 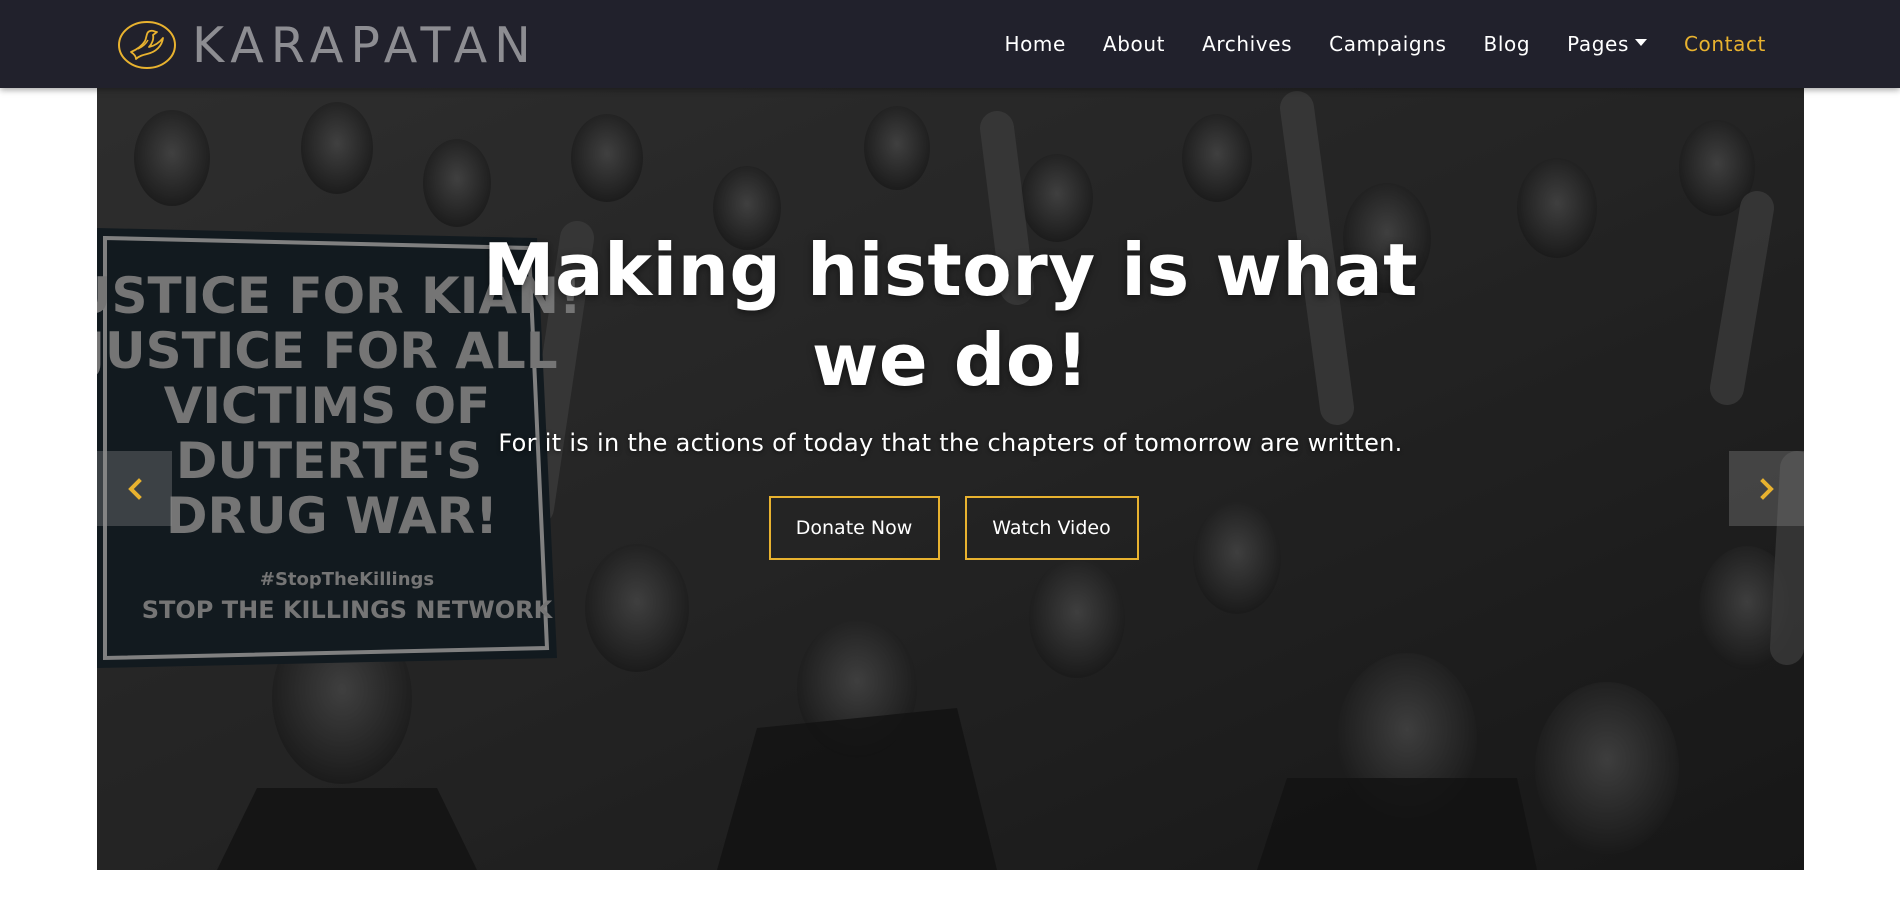 I want to click on carousel-next-button, so click(x=1766, y=488).